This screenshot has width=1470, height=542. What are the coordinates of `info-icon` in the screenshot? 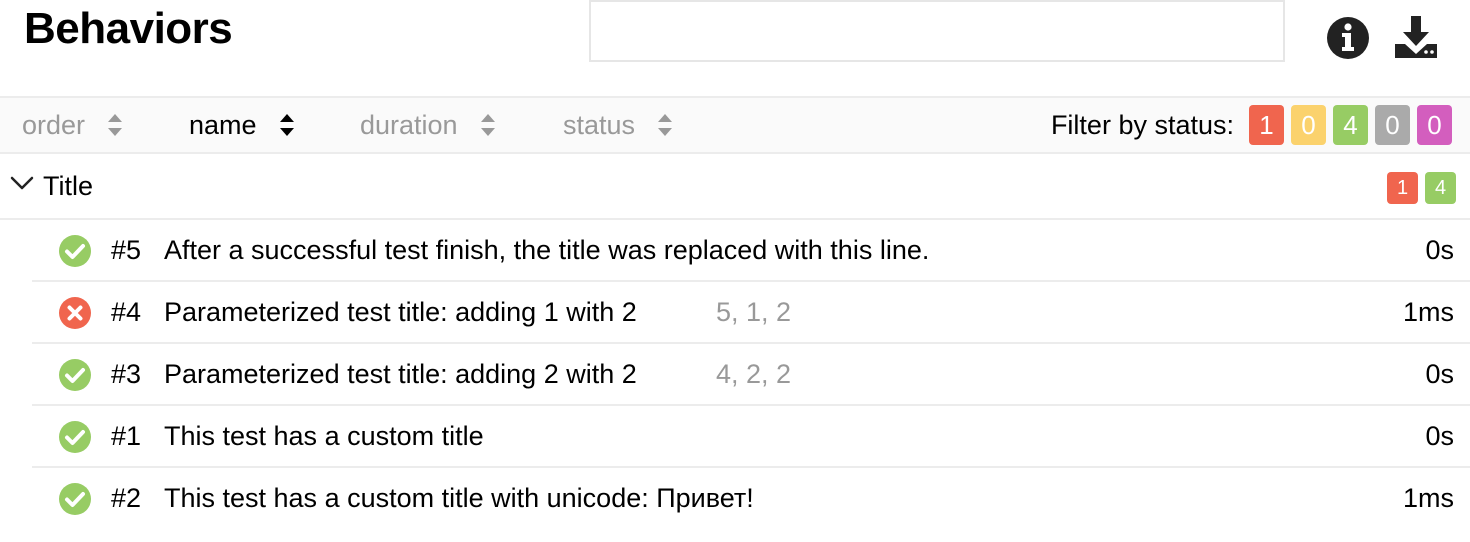 It's located at (1348, 38).